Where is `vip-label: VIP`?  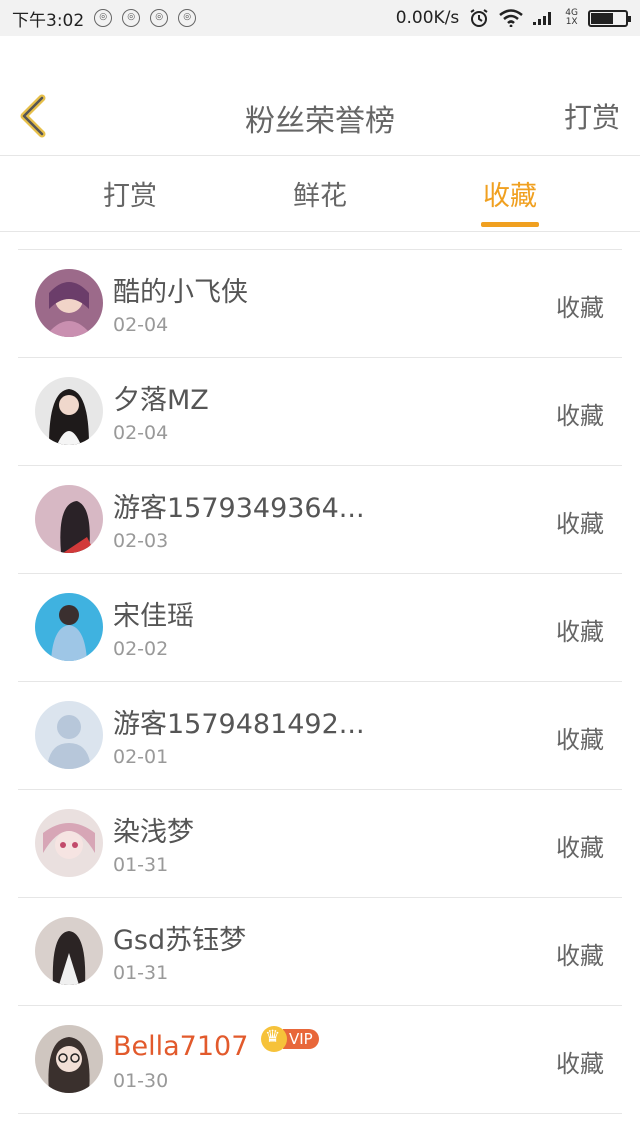
vip-label: VIP is located at coordinates (301, 1039).